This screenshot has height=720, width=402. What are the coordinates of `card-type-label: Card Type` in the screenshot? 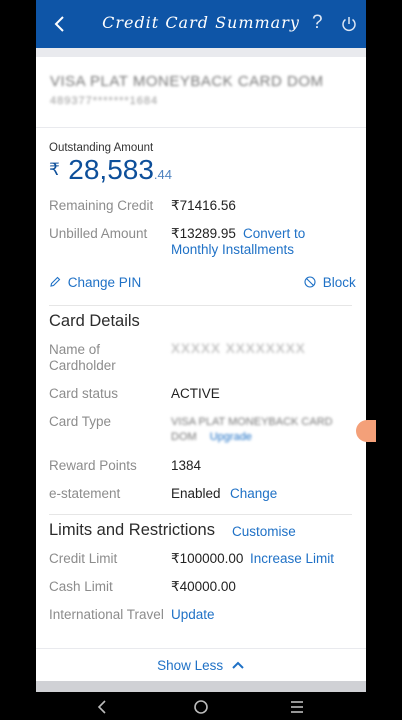 It's located at (80, 421).